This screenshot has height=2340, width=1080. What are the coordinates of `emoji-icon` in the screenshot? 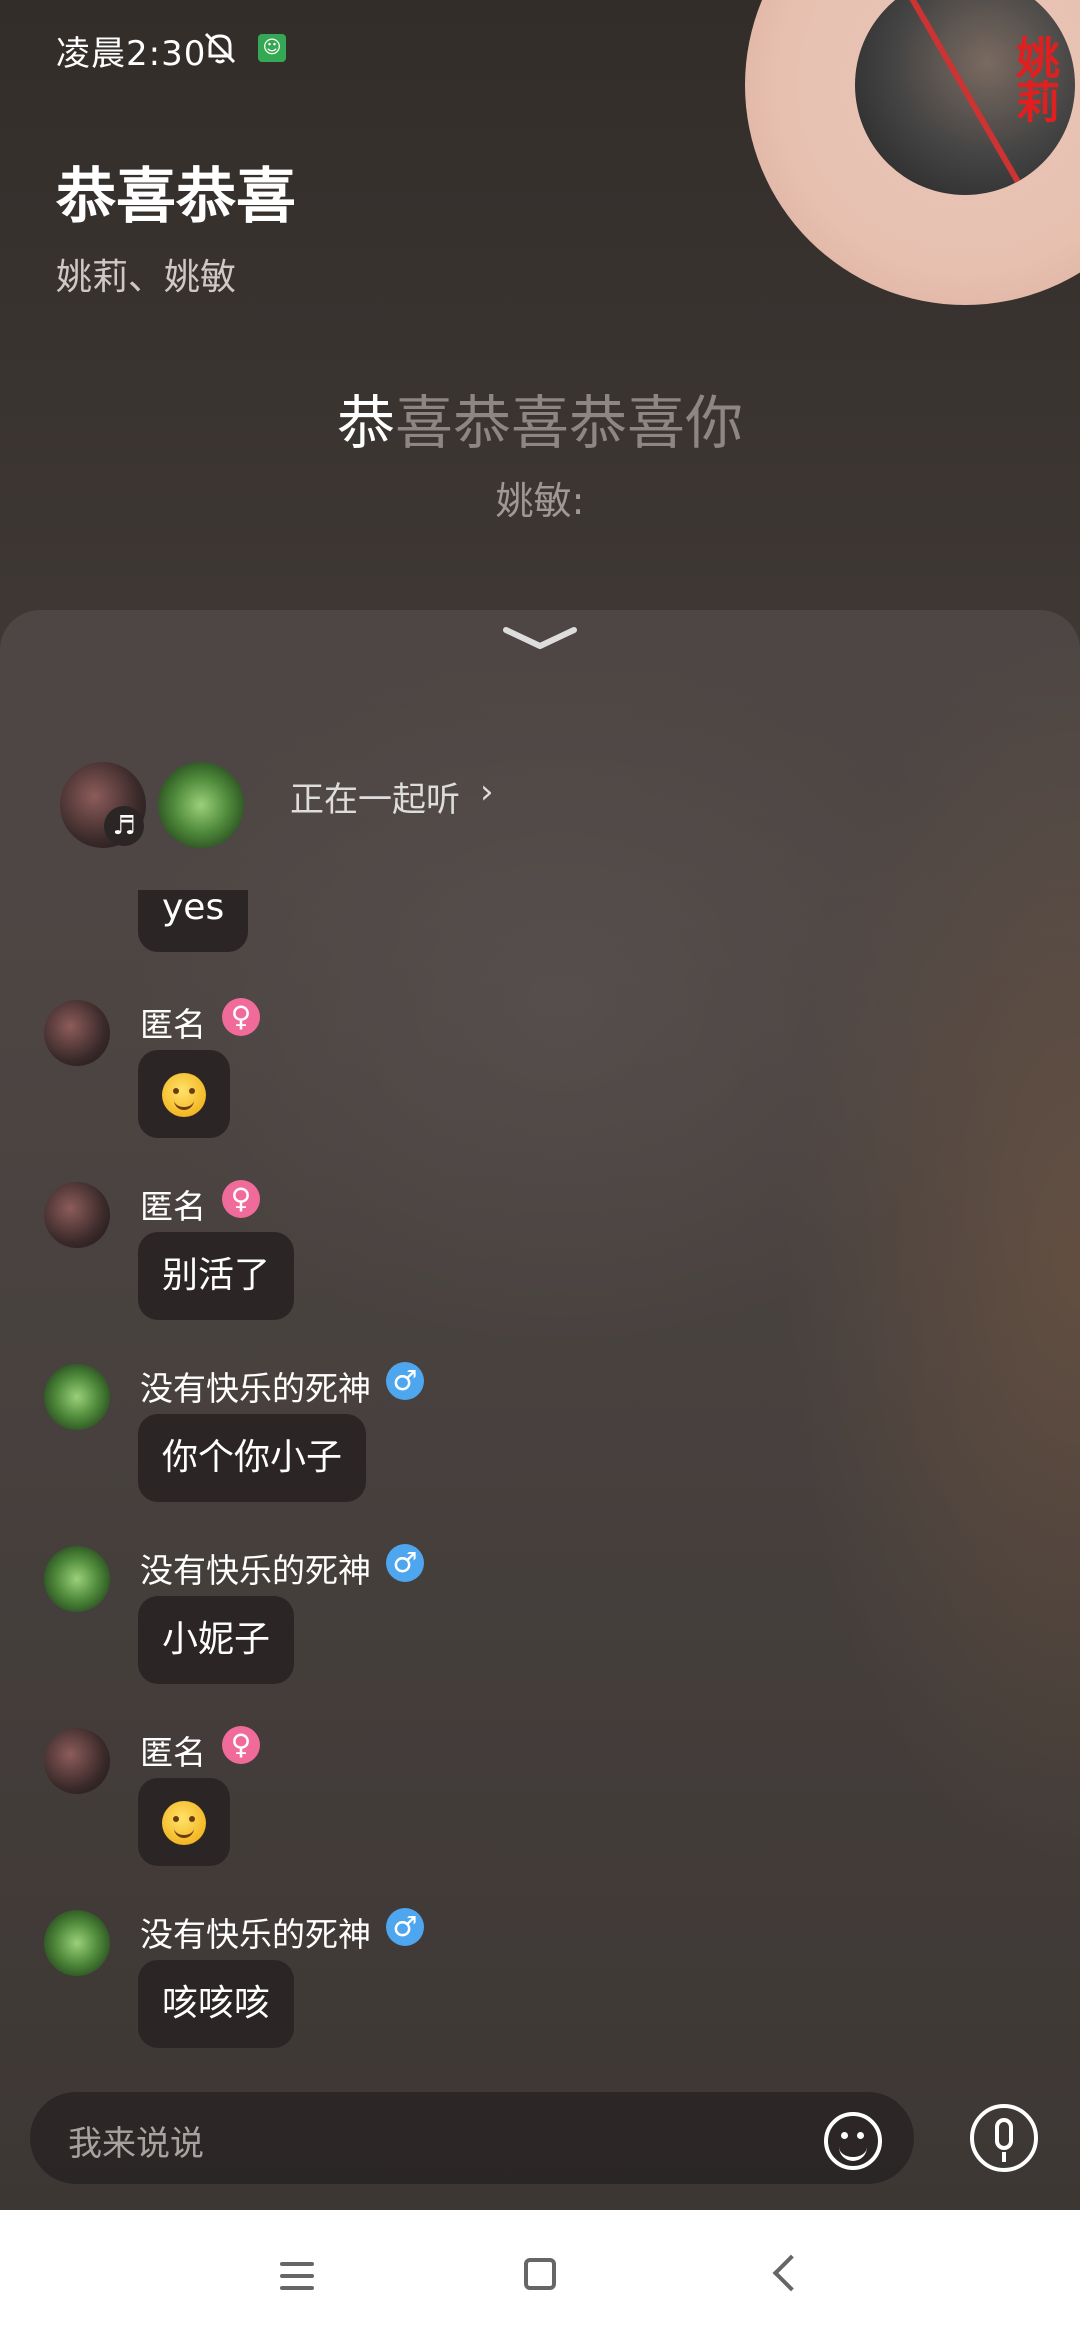 It's located at (853, 2141).